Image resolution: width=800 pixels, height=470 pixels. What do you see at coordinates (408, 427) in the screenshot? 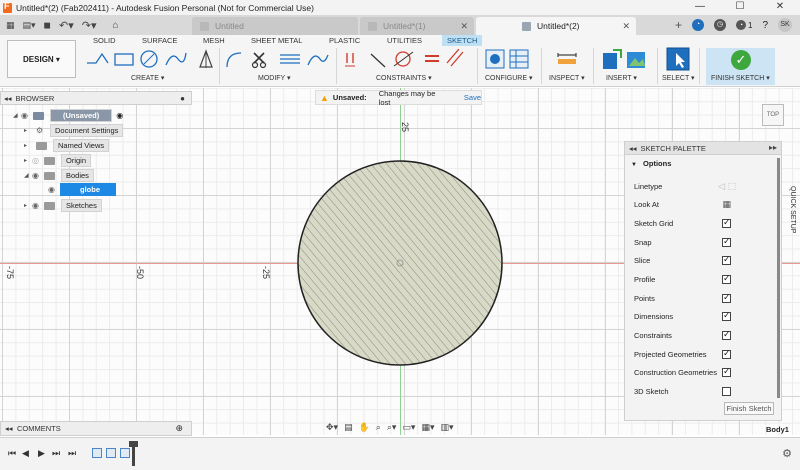
I see `display-settings-icon: ▭▾` at bounding box center [408, 427].